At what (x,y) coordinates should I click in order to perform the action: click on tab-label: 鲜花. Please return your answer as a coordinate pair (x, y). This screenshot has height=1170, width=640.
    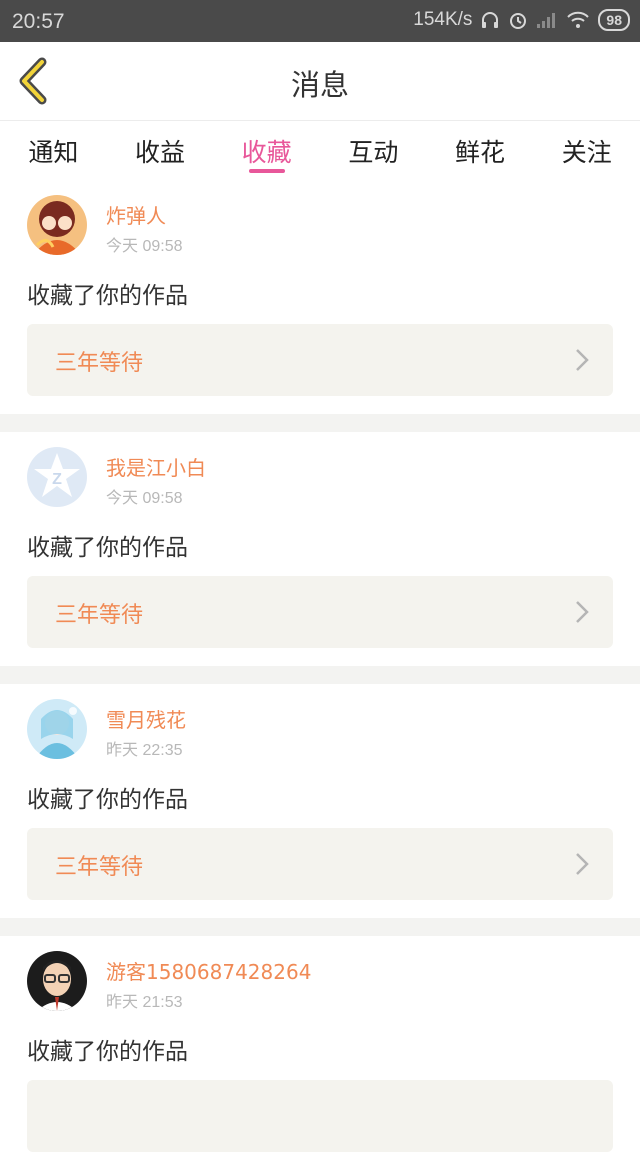
    Looking at the image, I should click on (480, 152).